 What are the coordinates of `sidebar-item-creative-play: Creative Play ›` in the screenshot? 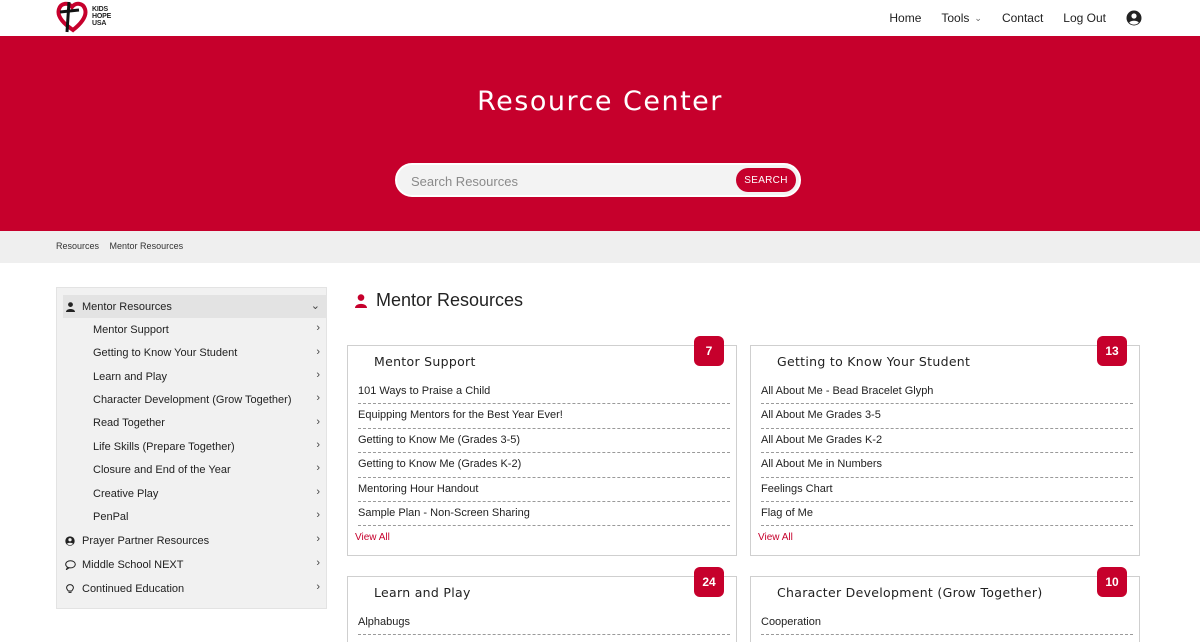 It's located at (194, 493).